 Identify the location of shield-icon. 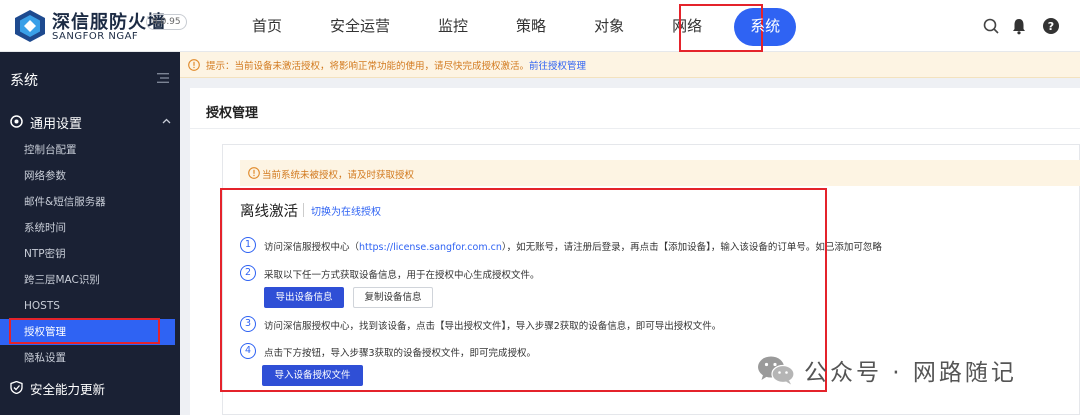
(16, 387).